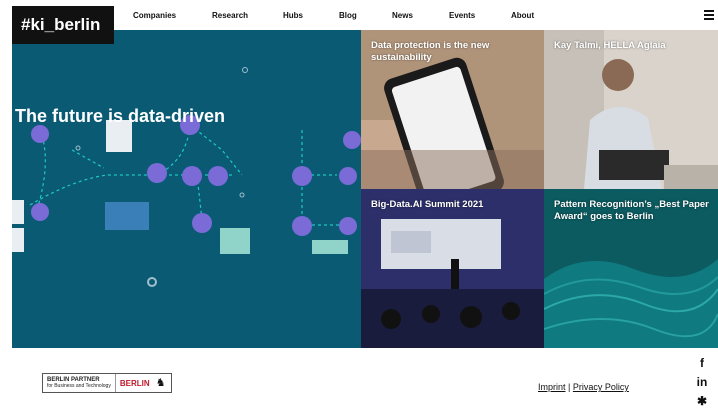 This screenshot has width=718, height=414. What do you see at coordinates (63, 25) in the screenshot?
I see `site-logo: #ki_berlin` at bounding box center [63, 25].